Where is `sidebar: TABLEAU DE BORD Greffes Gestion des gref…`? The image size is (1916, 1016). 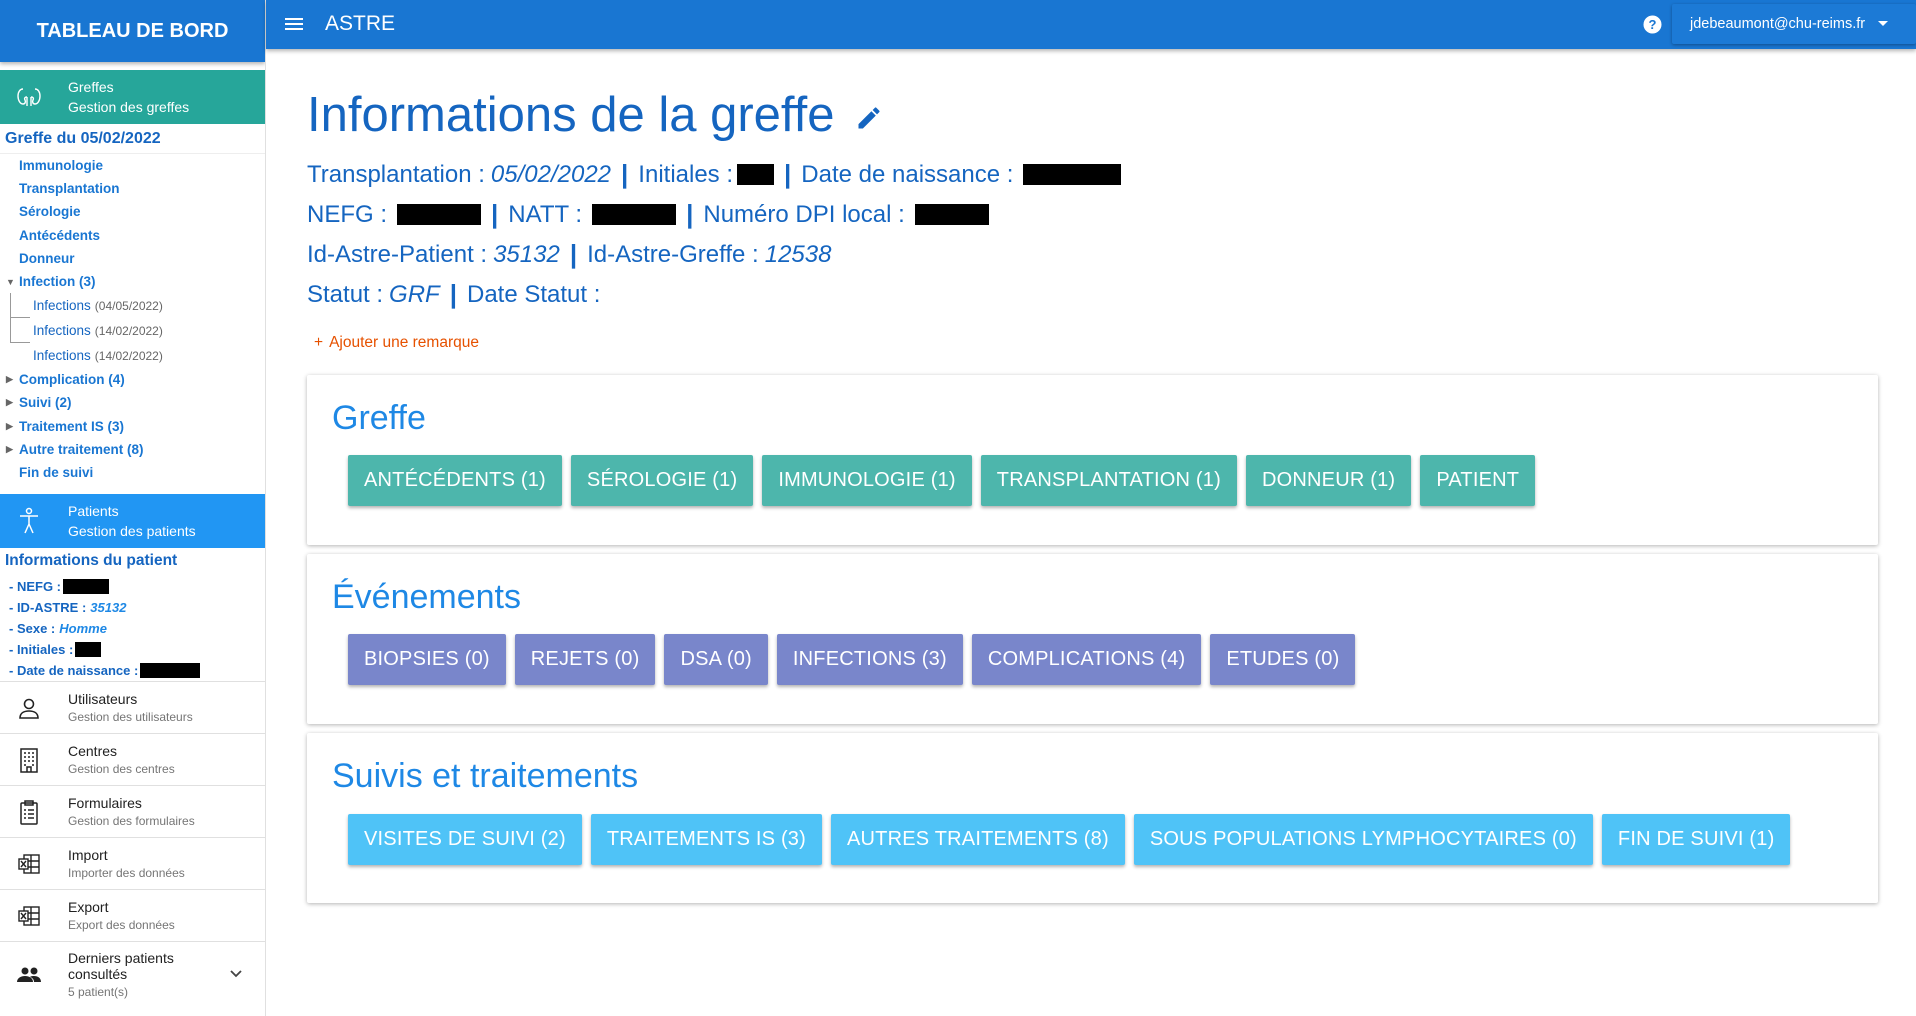
sidebar: TABLEAU DE BORD Greffes Gestion des gref… is located at coordinates (133, 508).